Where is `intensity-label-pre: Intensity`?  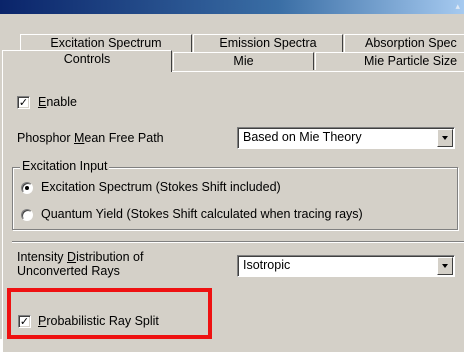
intensity-label-pre: Intensity is located at coordinates (42, 257).